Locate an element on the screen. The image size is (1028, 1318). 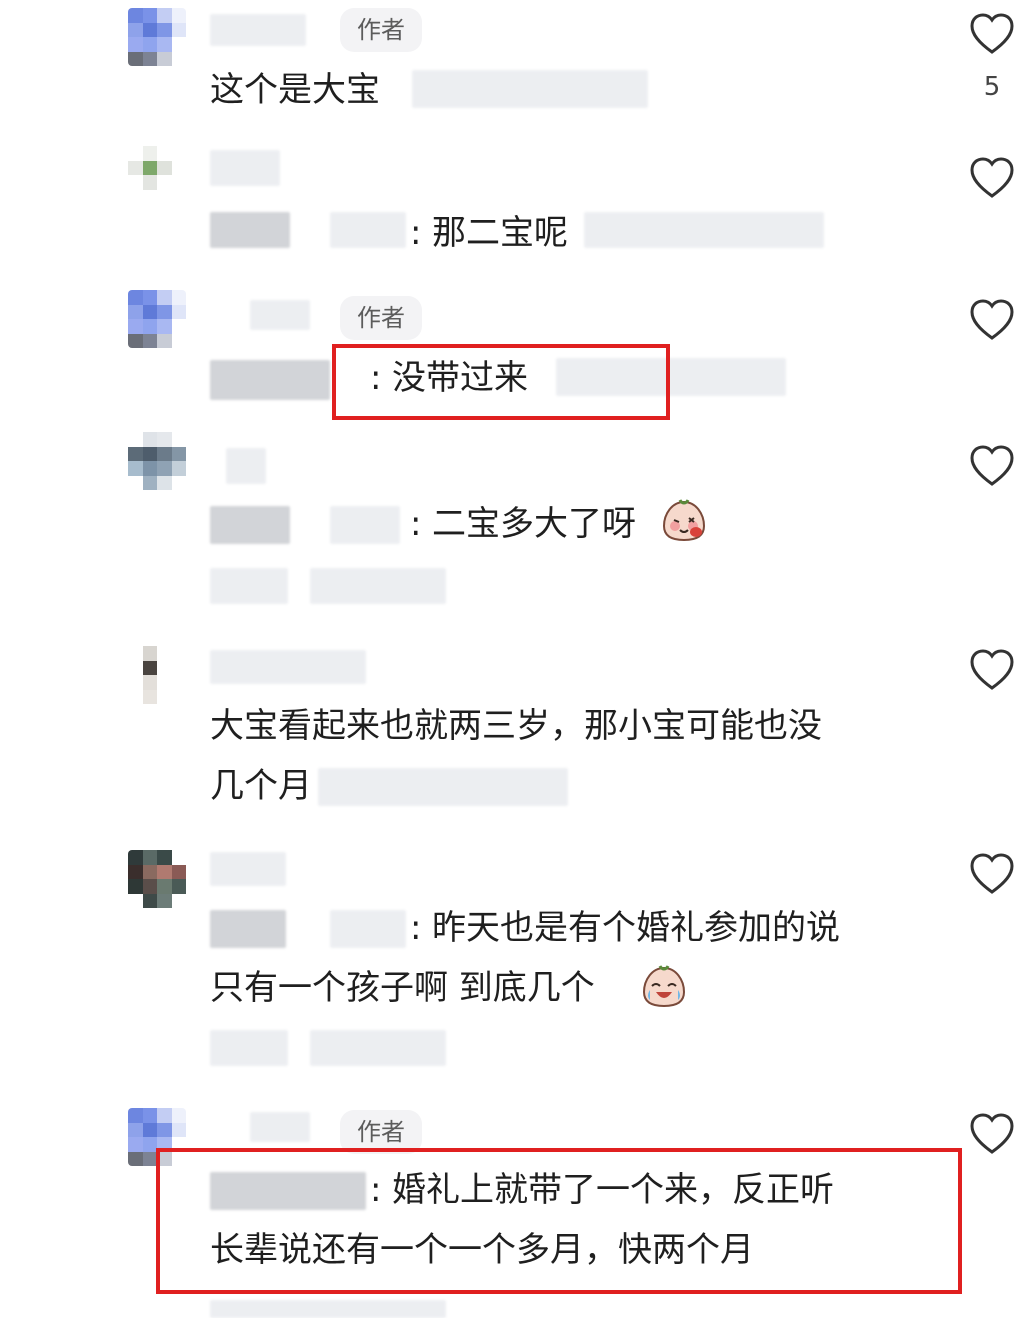
comment-text: 大宝看起来也就两三岁，那小宝可能也没 is located at coordinates (516, 726).